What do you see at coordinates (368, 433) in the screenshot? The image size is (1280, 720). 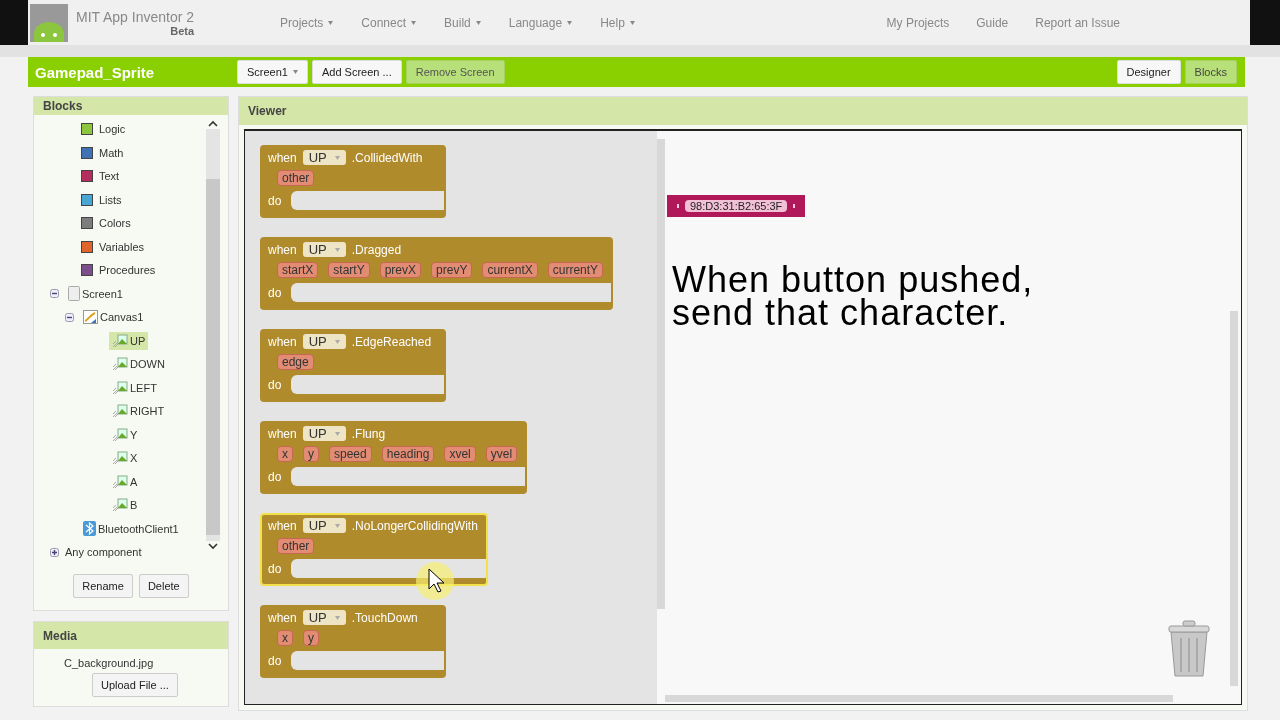 I see `event-name: .Flung` at bounding box center [368, 433].